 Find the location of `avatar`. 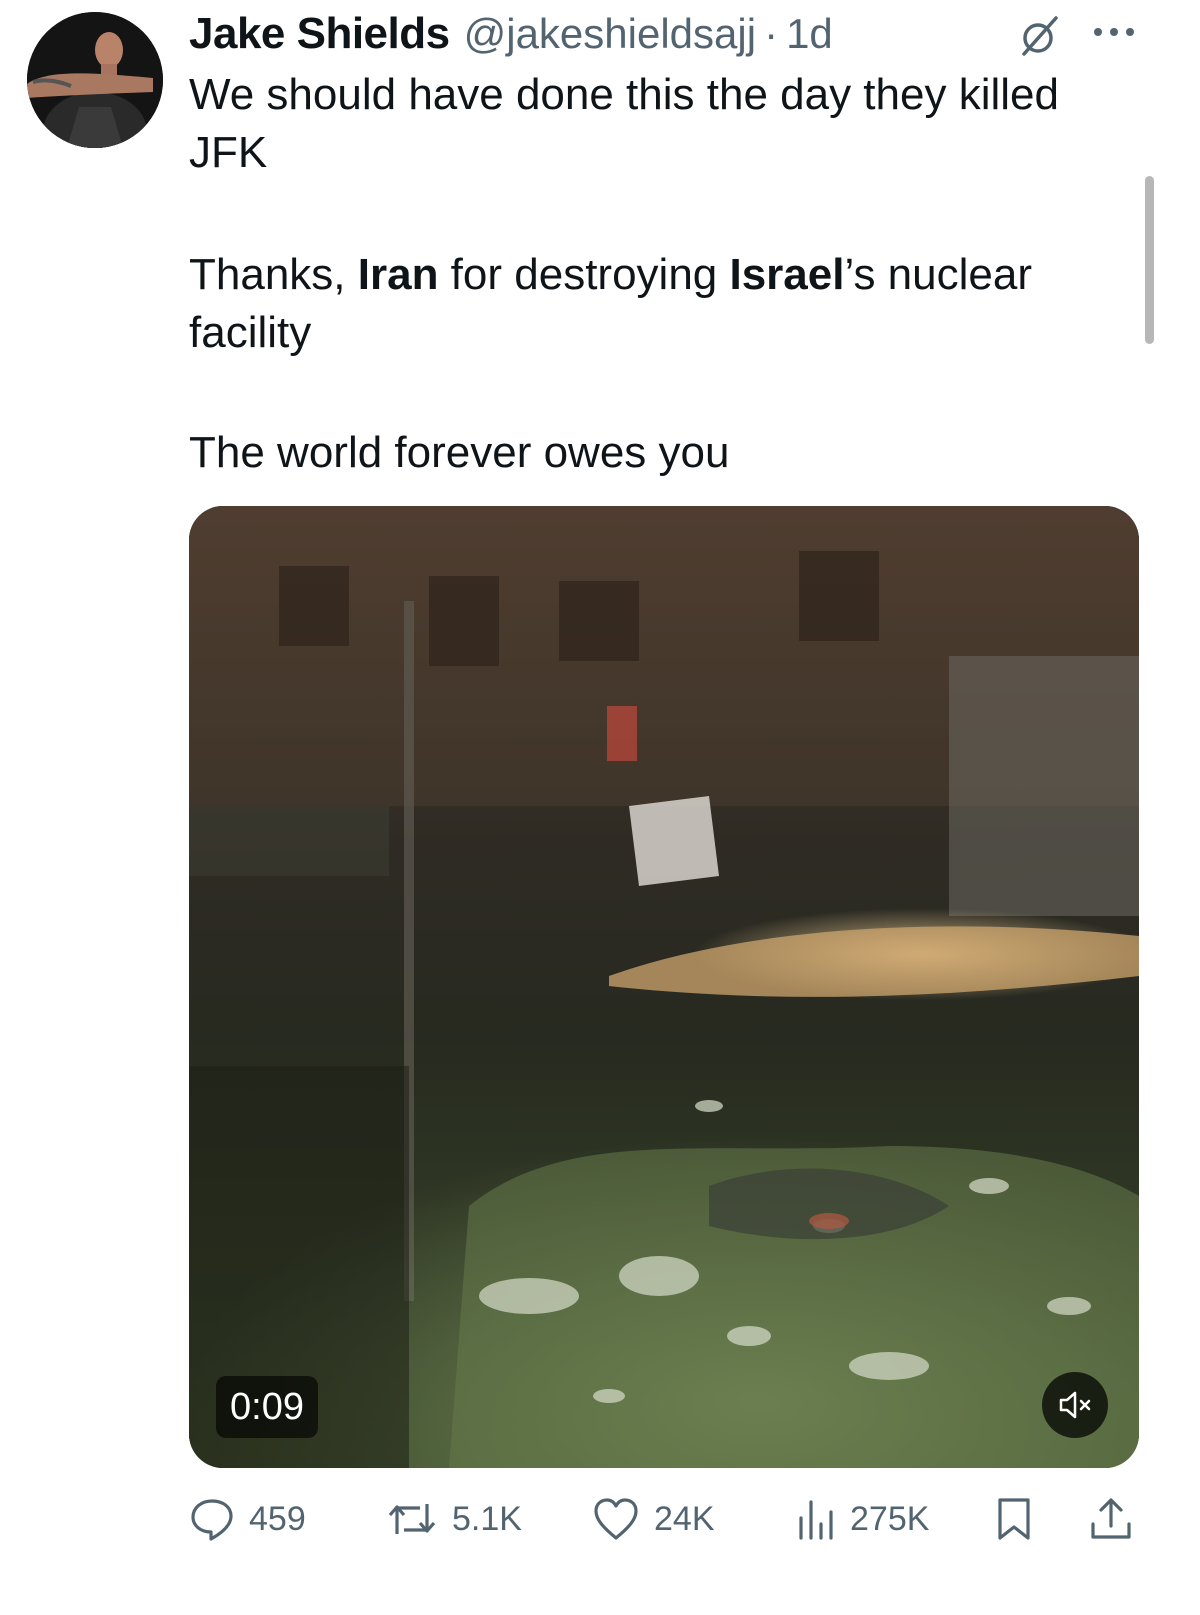

avatar is located at coordinates (95, 80).